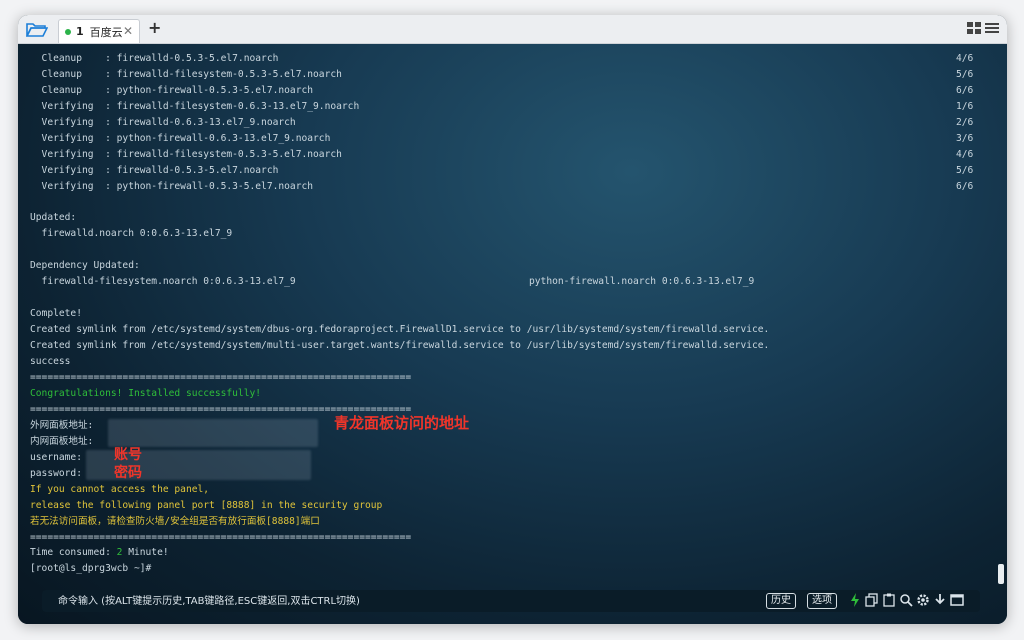  What do you see at coordinates (85, 265) in the screenshot?
I see `dependency-label: Dependency Updated:` at bounding box center [85, 265].